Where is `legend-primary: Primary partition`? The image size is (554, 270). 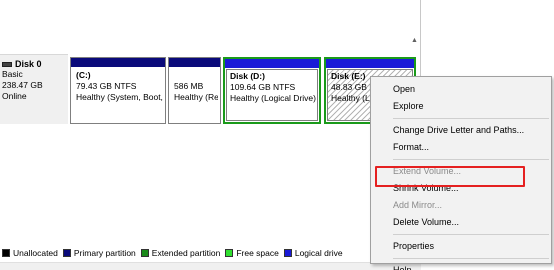 legend-primary: Primary partition is located at coordinates (99, 253).